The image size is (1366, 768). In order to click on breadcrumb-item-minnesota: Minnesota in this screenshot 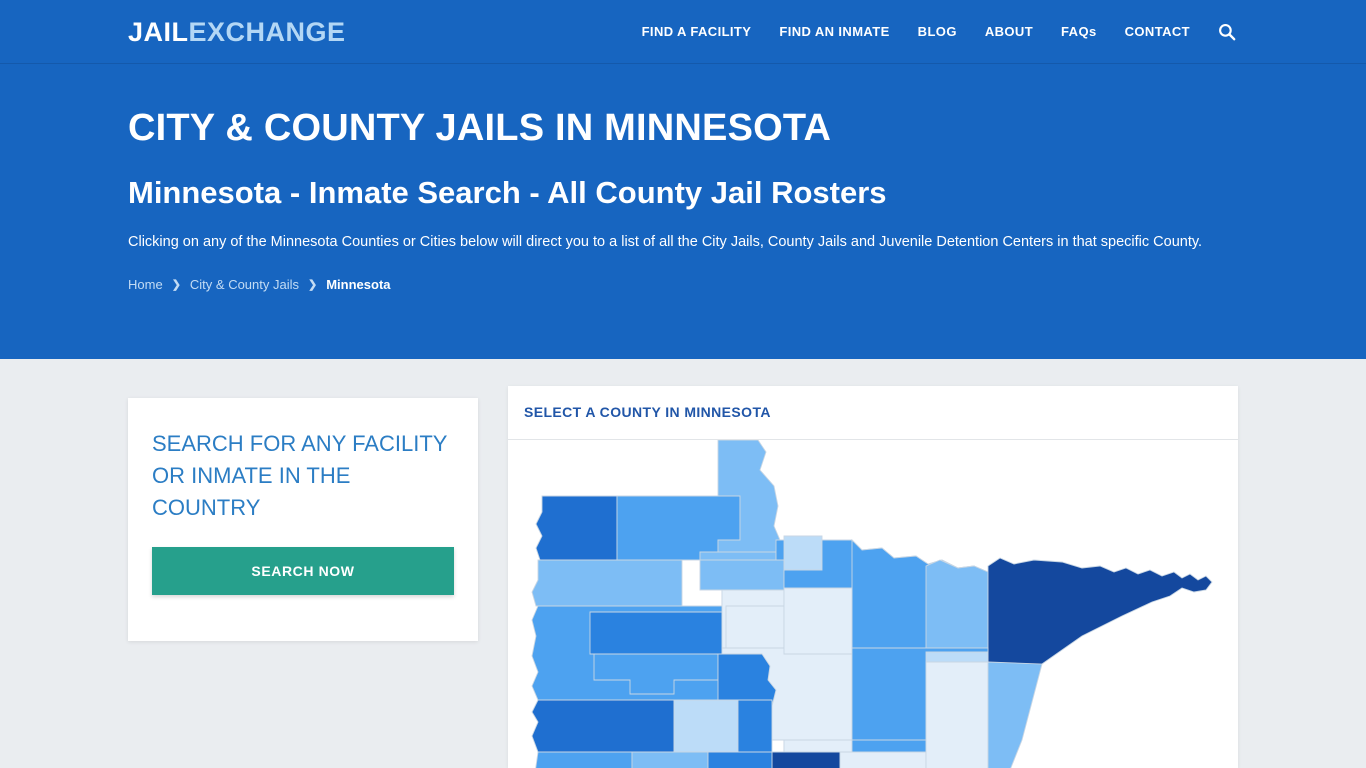, I will do `click(358, 284)`.